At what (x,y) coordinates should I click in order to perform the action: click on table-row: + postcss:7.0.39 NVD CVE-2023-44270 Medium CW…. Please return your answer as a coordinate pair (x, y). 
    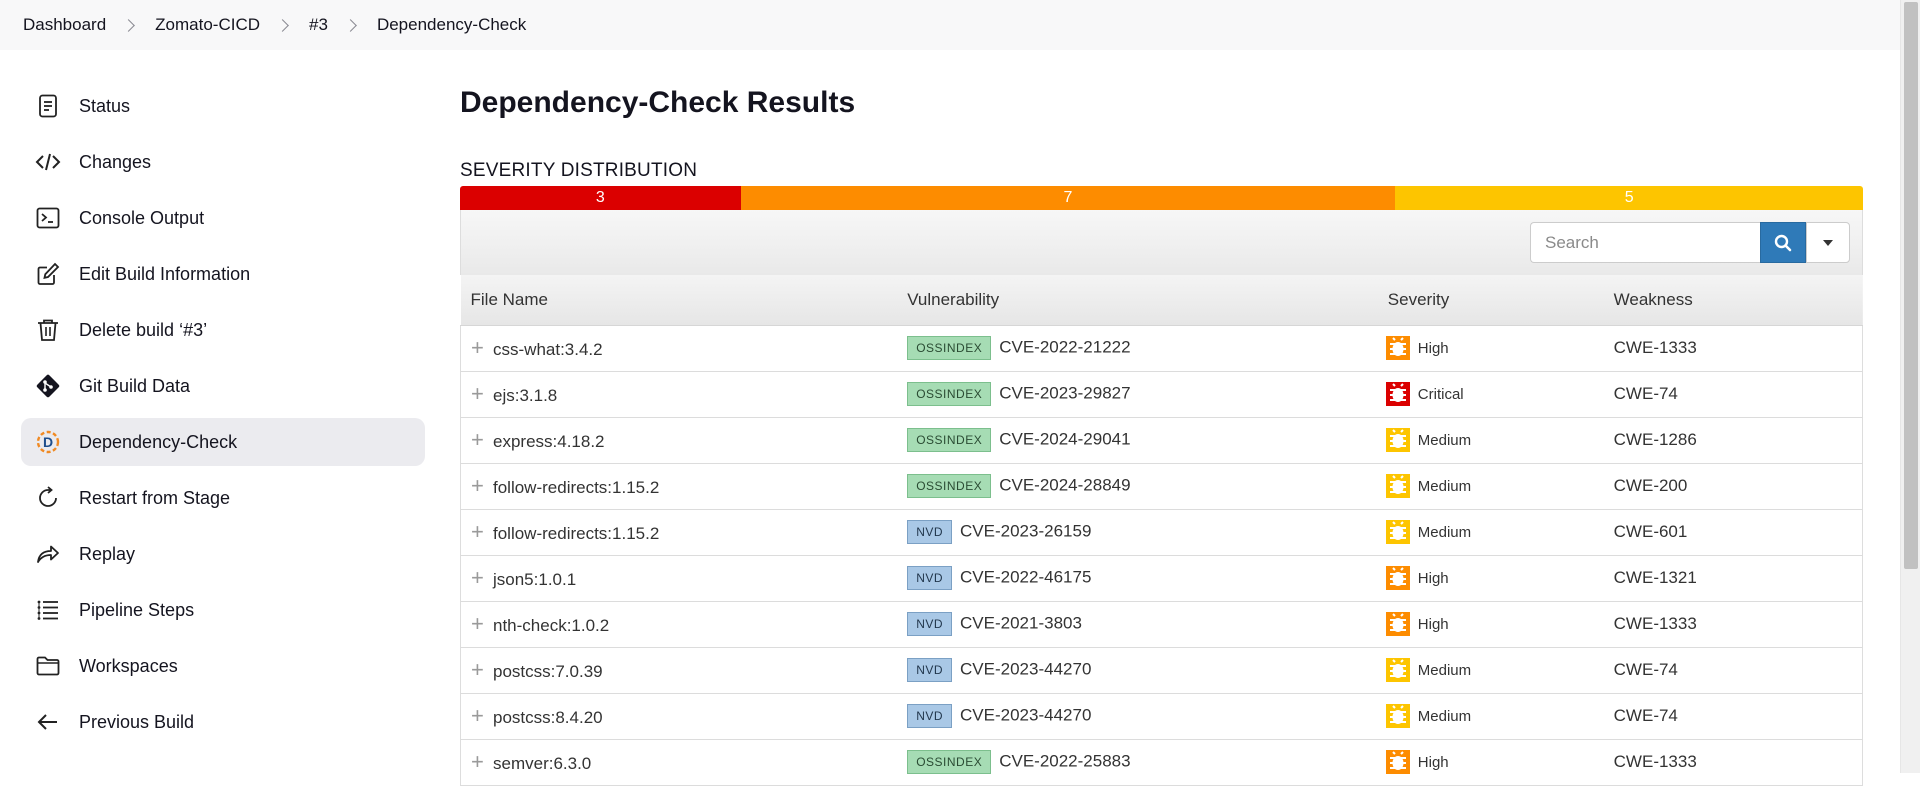
    Looking at the image, I should click on (1161, 670).